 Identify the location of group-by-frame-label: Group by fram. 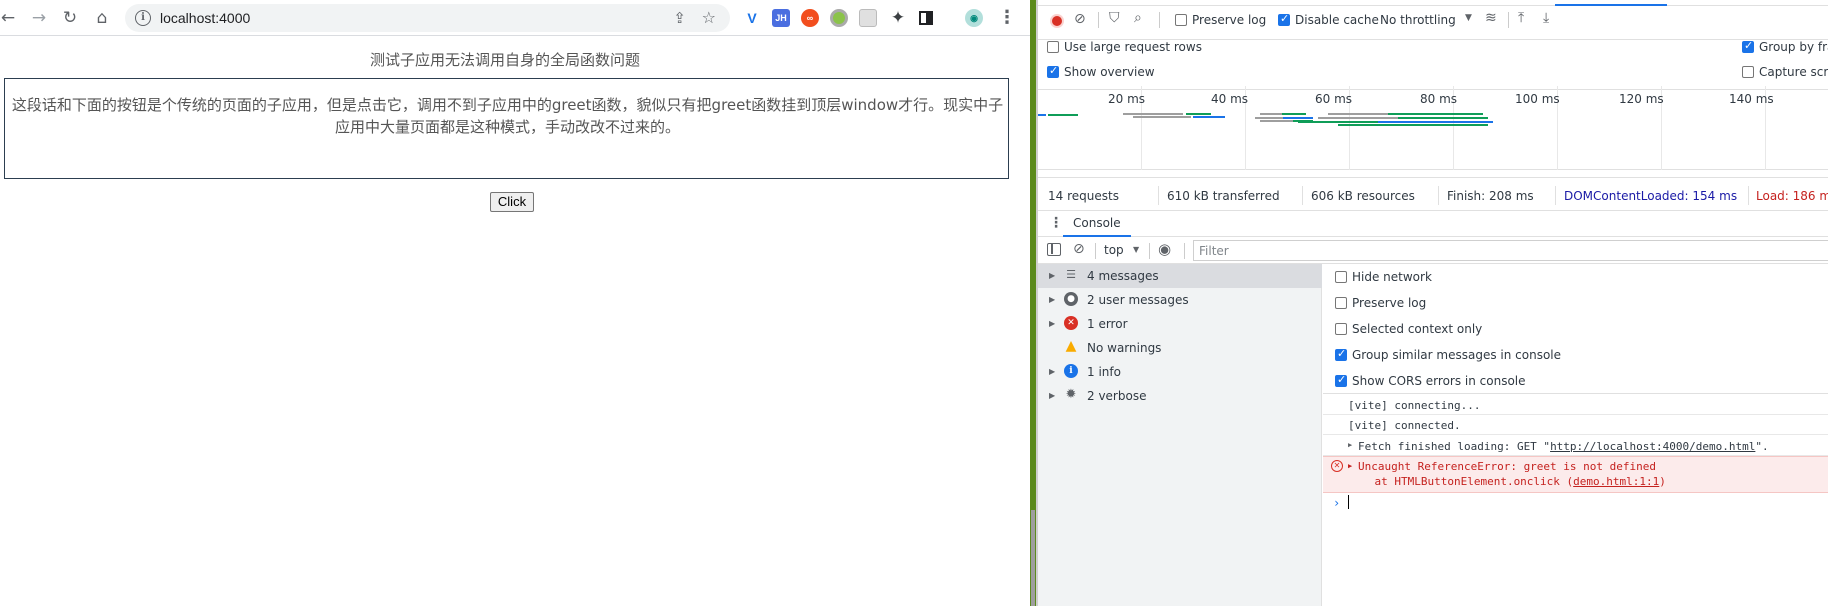
(1793, 47).